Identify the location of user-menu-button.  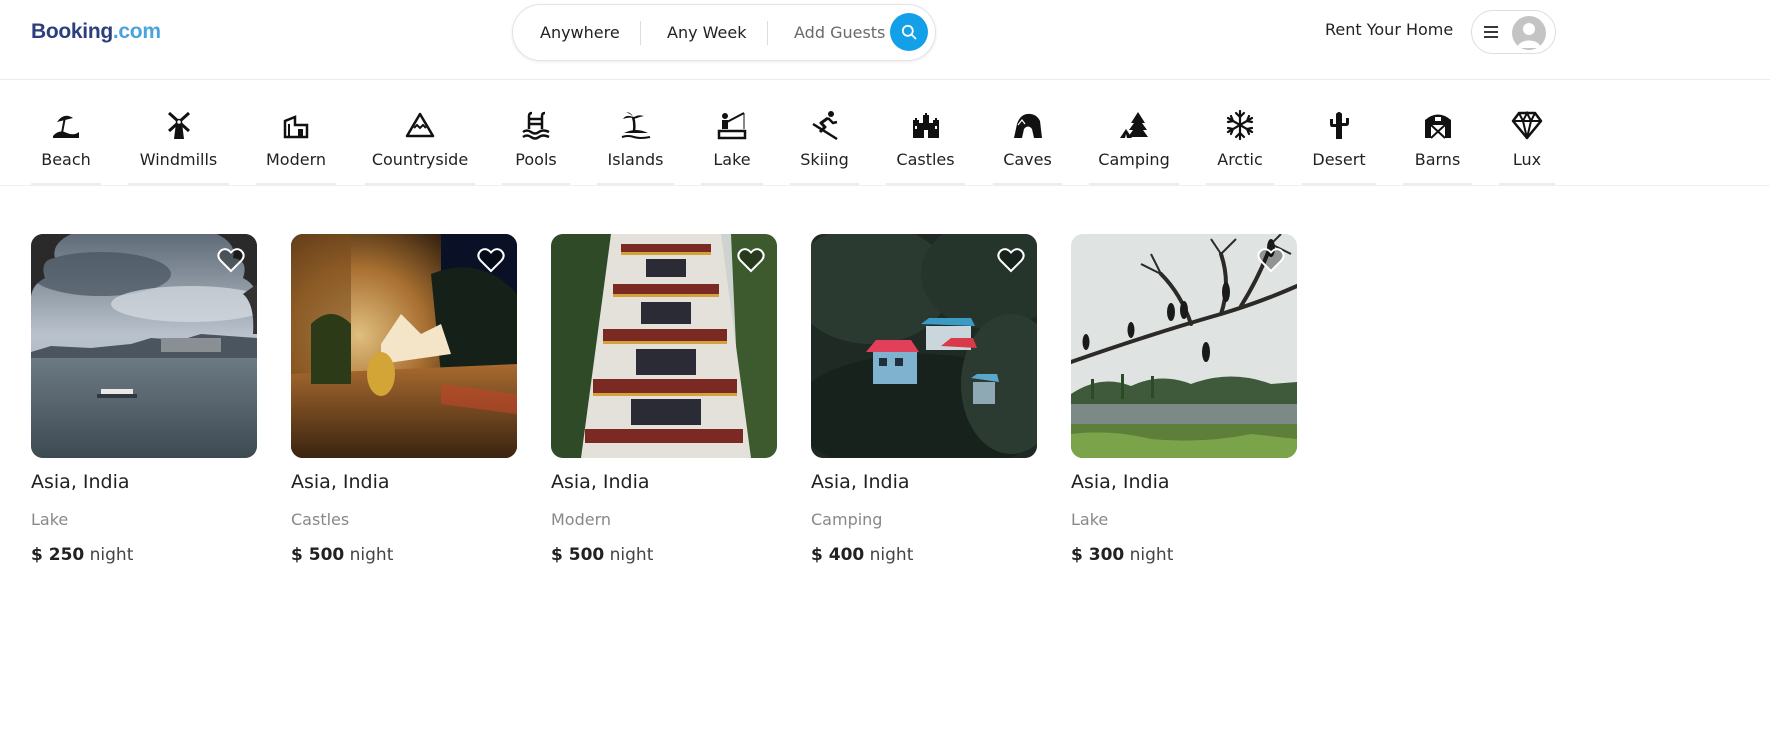
(1513, 32).